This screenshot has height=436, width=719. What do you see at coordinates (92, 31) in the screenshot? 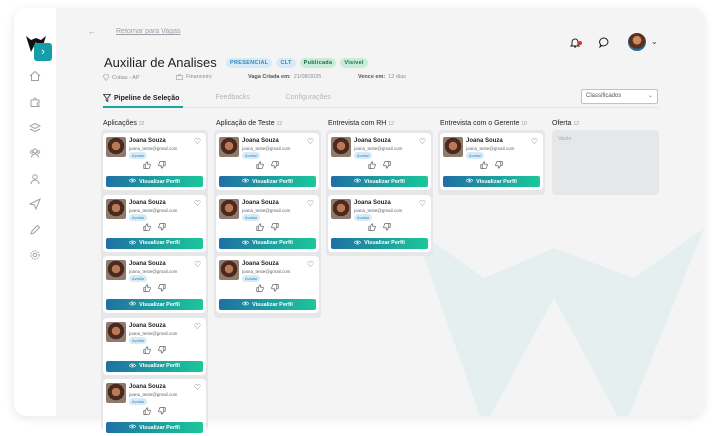
I see `back-arrow-icon: ←` at bounding box center [92, 31].